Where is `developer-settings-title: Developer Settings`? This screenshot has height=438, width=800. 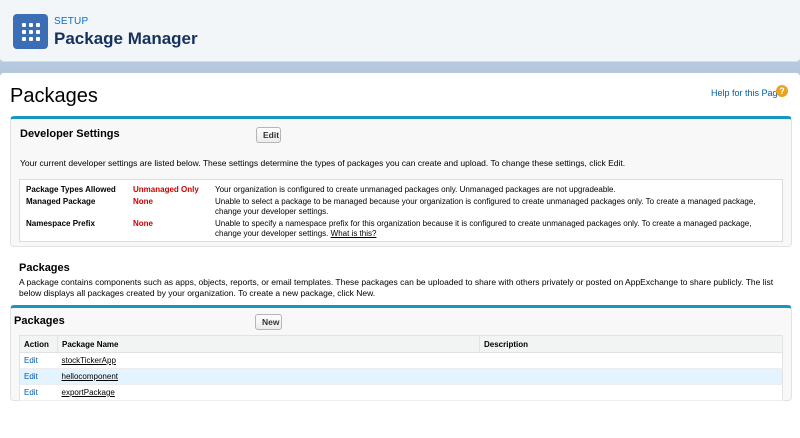
developer-settings-title: Developer Settings is located at coordinates (70, 134).